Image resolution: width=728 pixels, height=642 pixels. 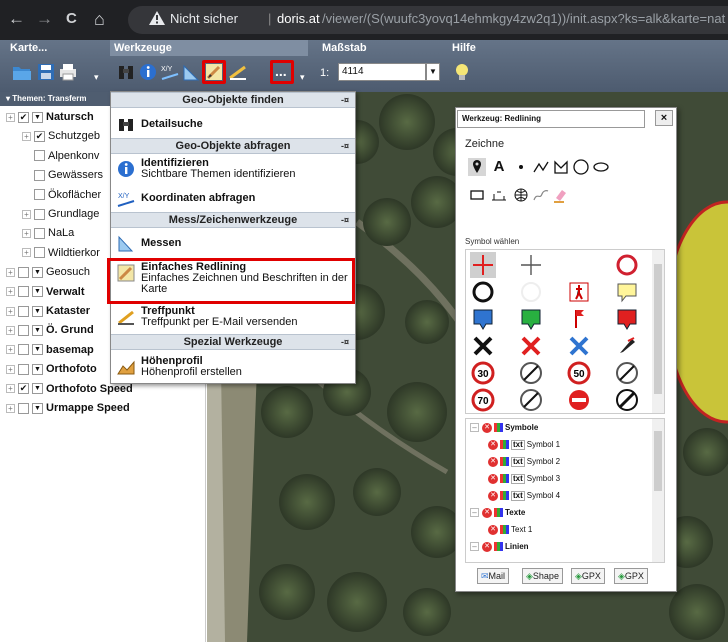 What do you see at coordinates (148, 72) in the screenshot?
I see `info-icon` at bounding box center [148, 72].